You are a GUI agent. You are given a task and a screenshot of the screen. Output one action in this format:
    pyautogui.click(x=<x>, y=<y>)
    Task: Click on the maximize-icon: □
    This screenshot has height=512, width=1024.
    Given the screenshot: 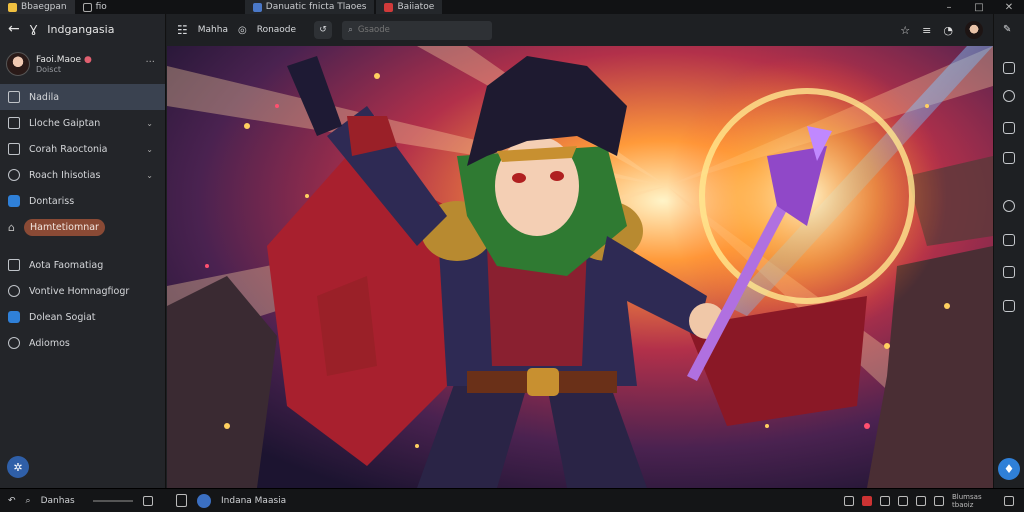 What is the action you would take?
    pyautogui.click(x=979, y=7)
    